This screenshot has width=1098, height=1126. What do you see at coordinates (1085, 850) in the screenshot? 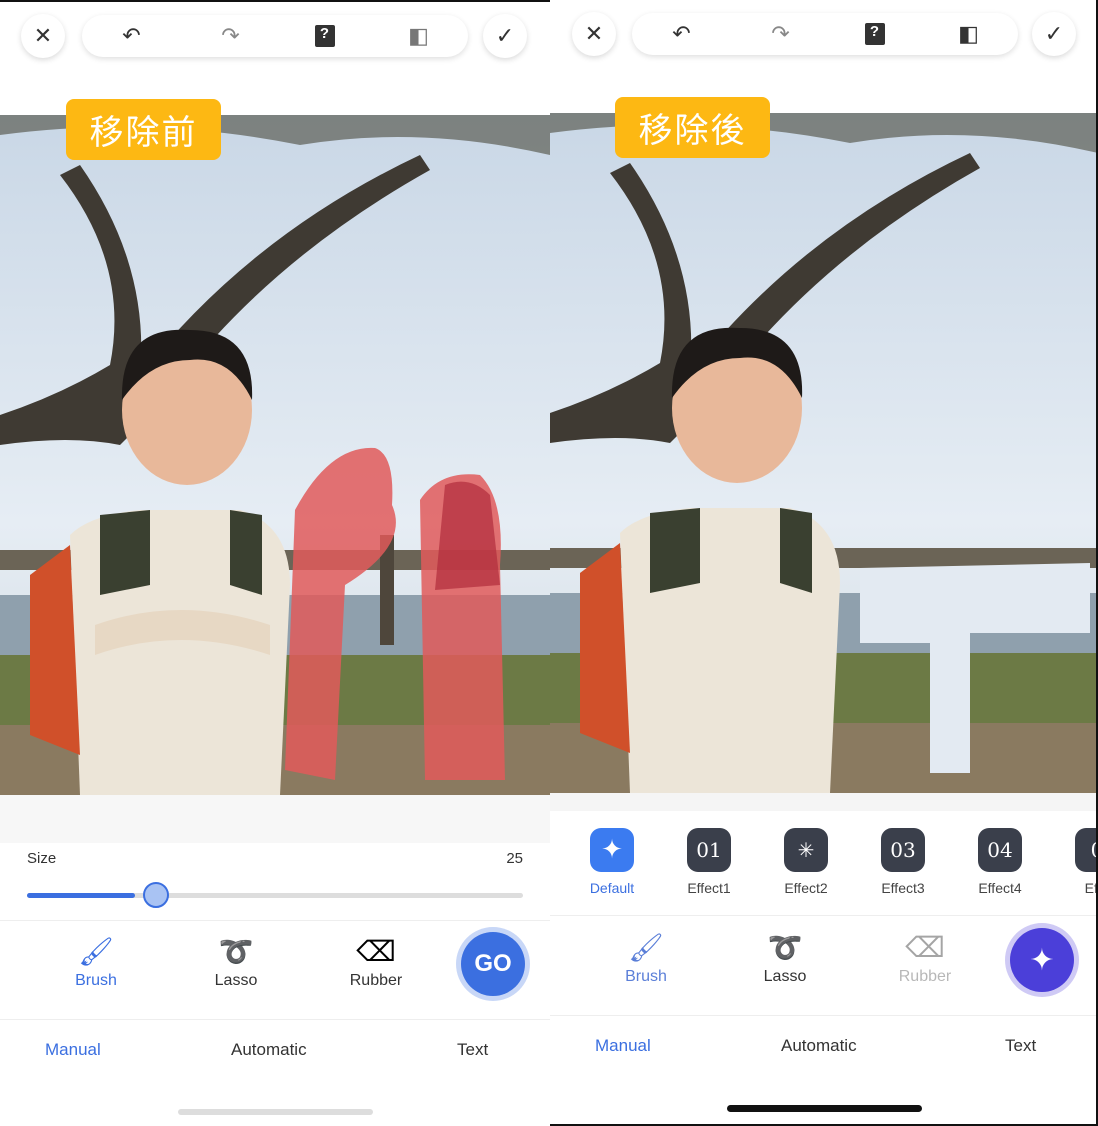
I see `effect-thumbnail-icon: 0` at bounding box center [1085, 850].